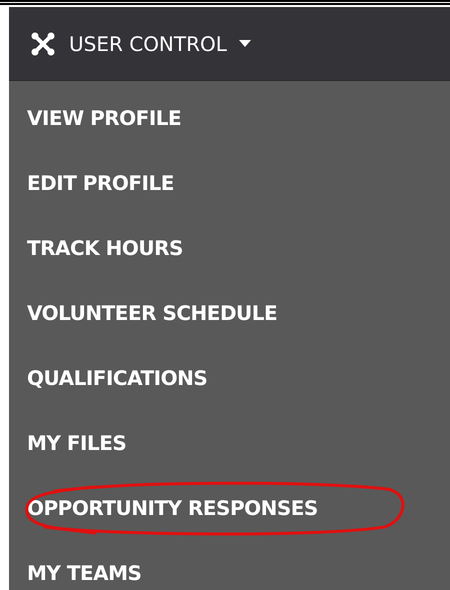 Image resolution: width=450 pixels, height=590 pixels. Describe the element at coordinates (152, 312) in the screenshot. I see `menu-item: VOLUNTEER SCHEDULE` at that location.